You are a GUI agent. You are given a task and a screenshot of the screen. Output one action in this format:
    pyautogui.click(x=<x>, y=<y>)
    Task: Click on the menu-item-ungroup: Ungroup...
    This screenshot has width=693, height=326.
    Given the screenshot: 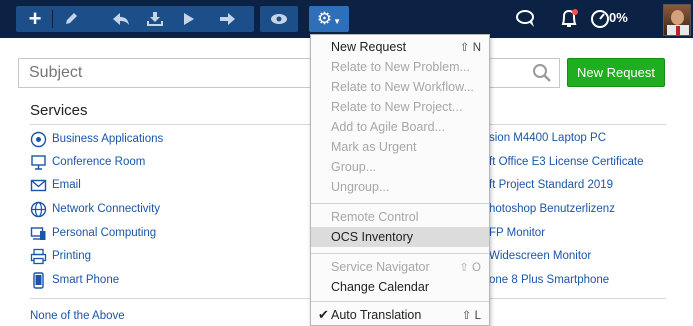 What is the action you would take?
    pyautogui.click(x=360, y=187)
    